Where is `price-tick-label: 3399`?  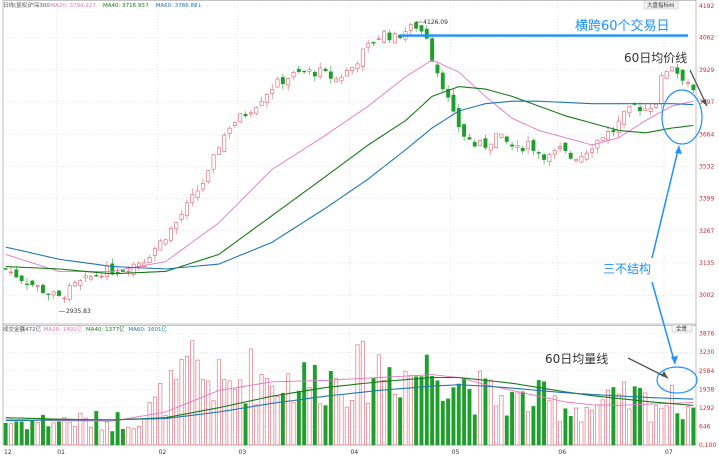 price-tick-label: 3399 is located at coordinates (706, 199).